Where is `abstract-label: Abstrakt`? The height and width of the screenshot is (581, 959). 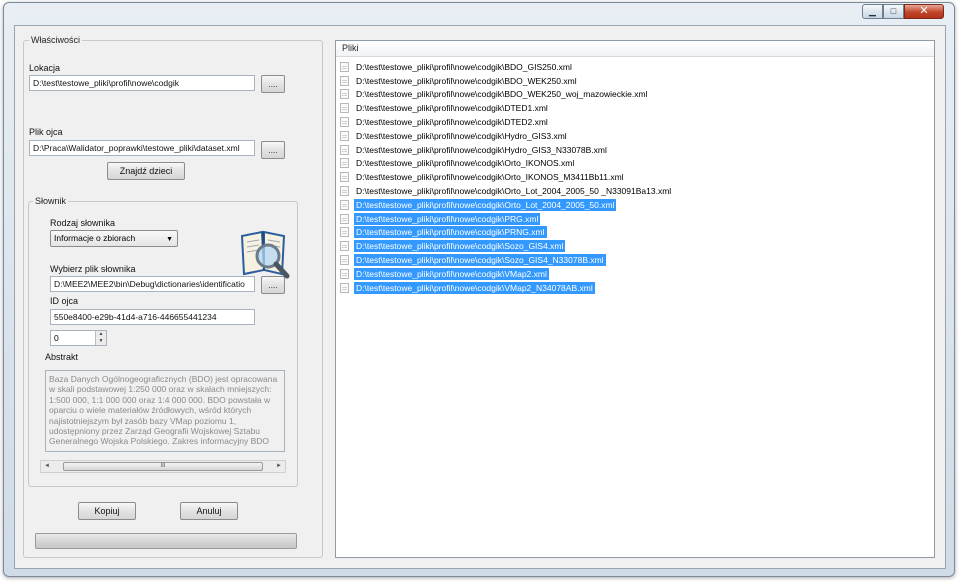
abstract-label: Abstrakt is located at coordinates (62, 357).